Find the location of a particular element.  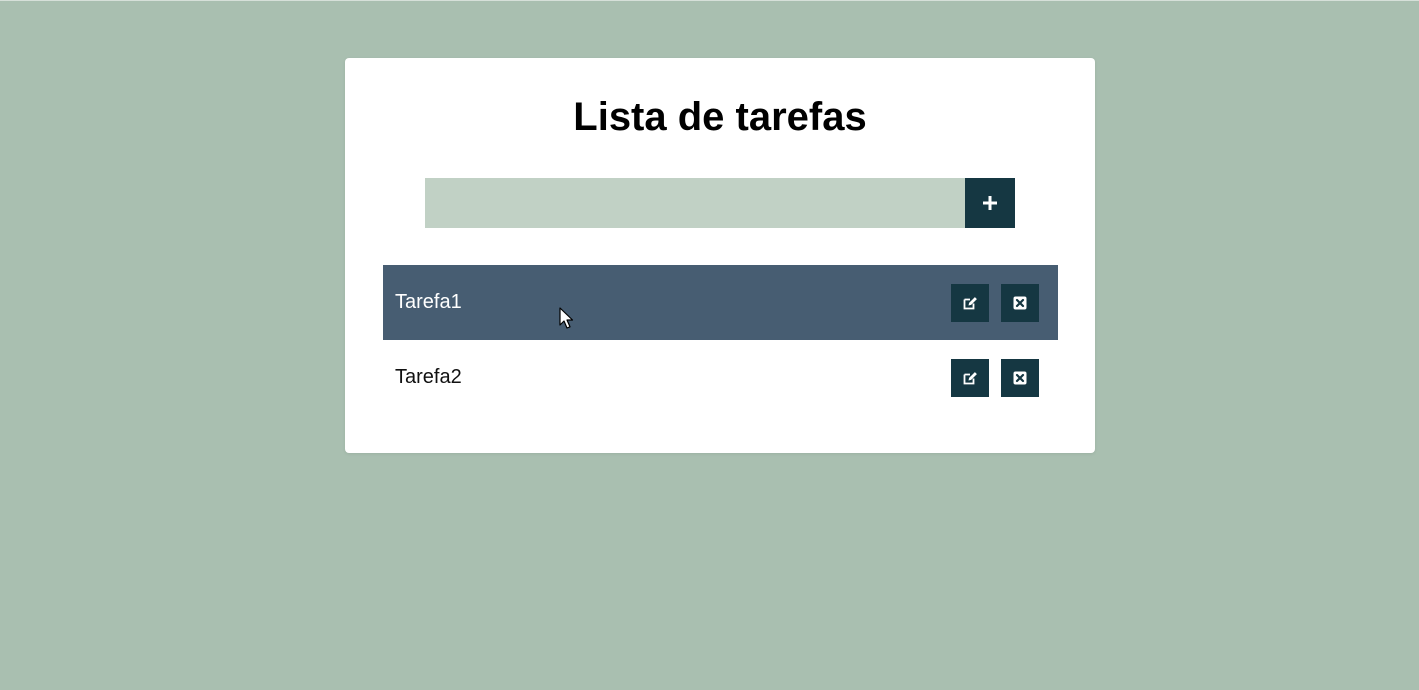

top-border is located at coordinates (709, 0).